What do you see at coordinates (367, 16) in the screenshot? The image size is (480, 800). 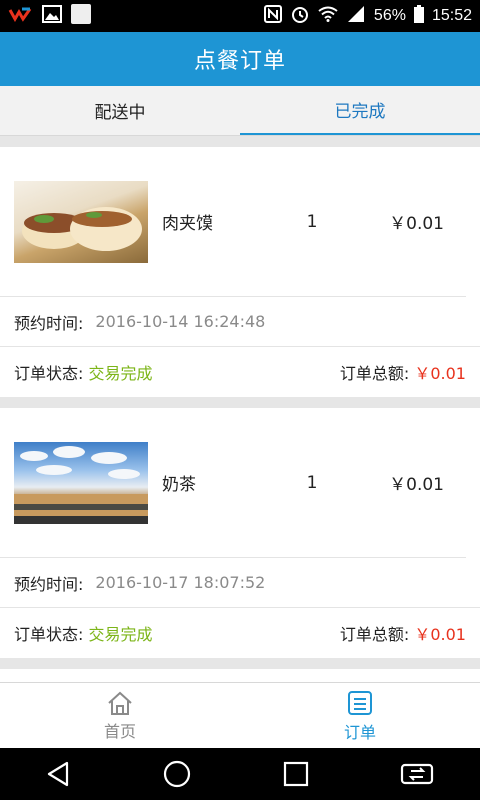 I see `status-bar-system: 56% 15:52` at bounding box center [367, 16].